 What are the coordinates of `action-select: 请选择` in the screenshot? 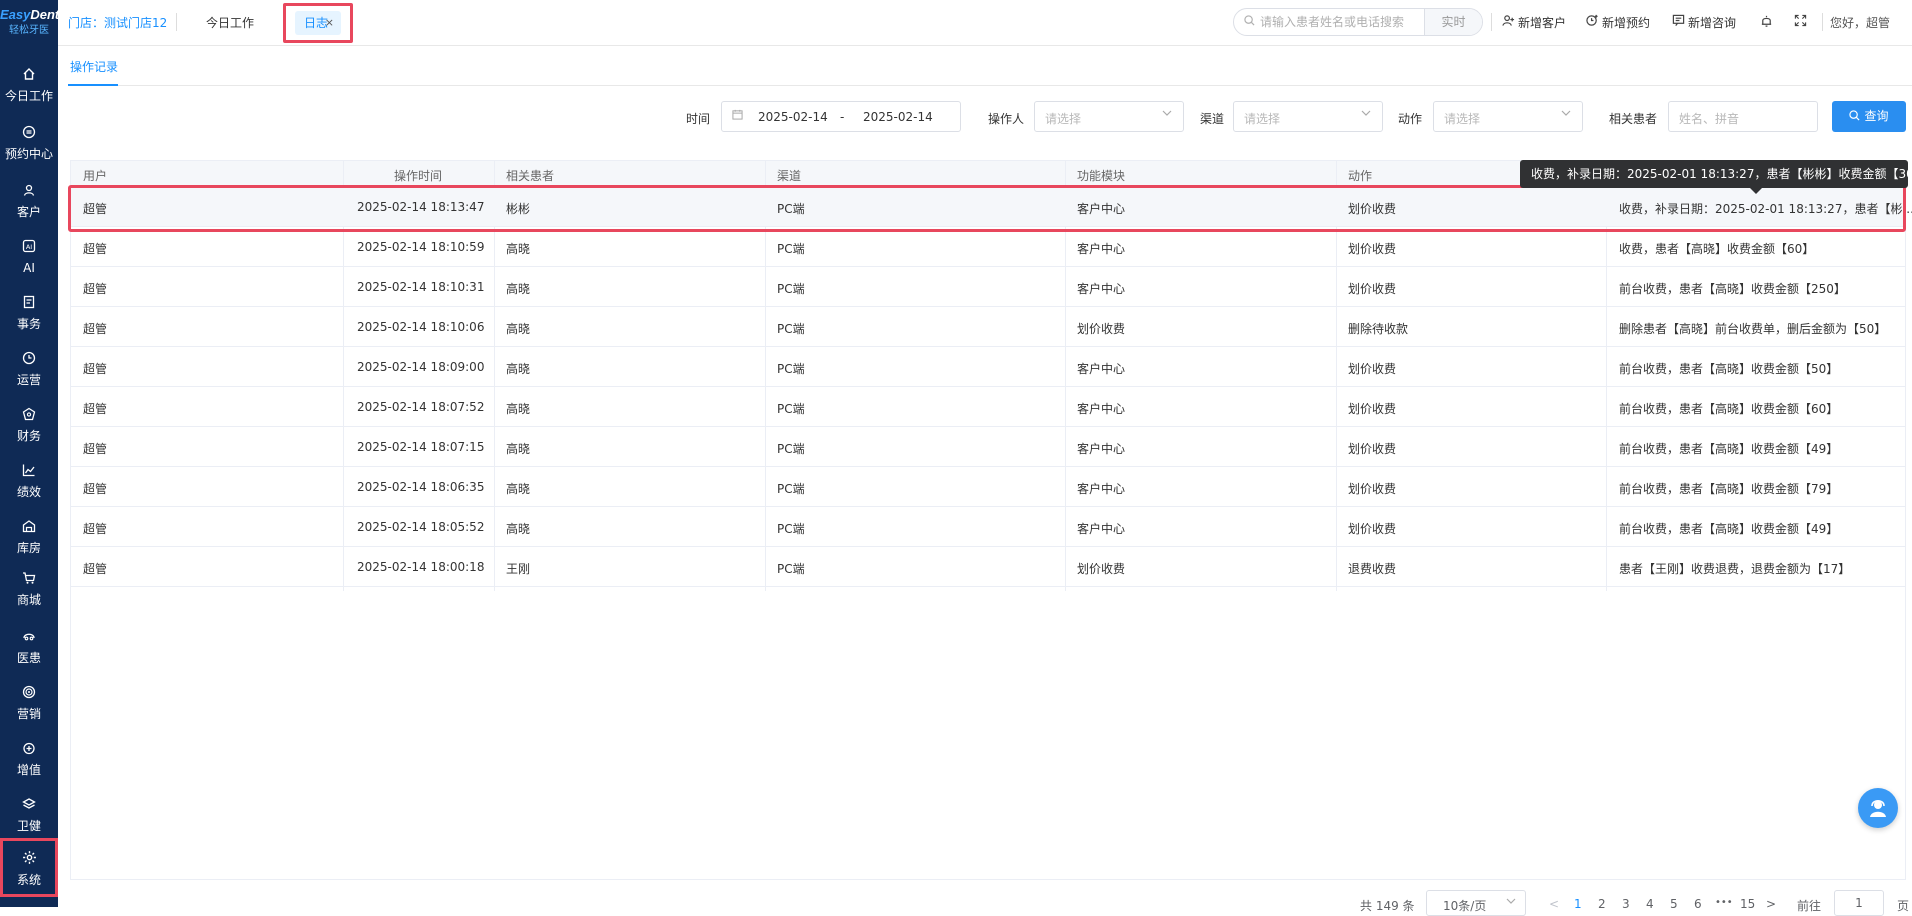 It's located at (1508, 116).